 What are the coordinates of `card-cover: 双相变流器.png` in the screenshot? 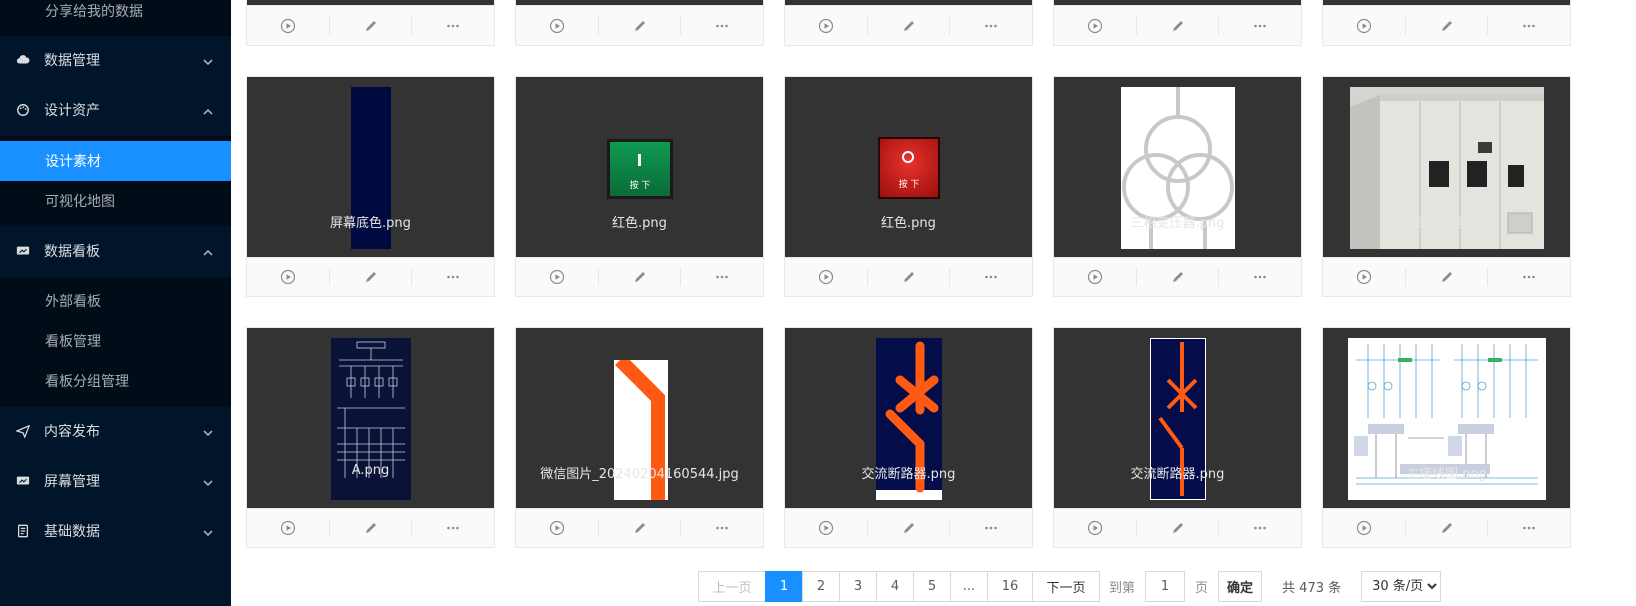 It's located at (1446, 167).